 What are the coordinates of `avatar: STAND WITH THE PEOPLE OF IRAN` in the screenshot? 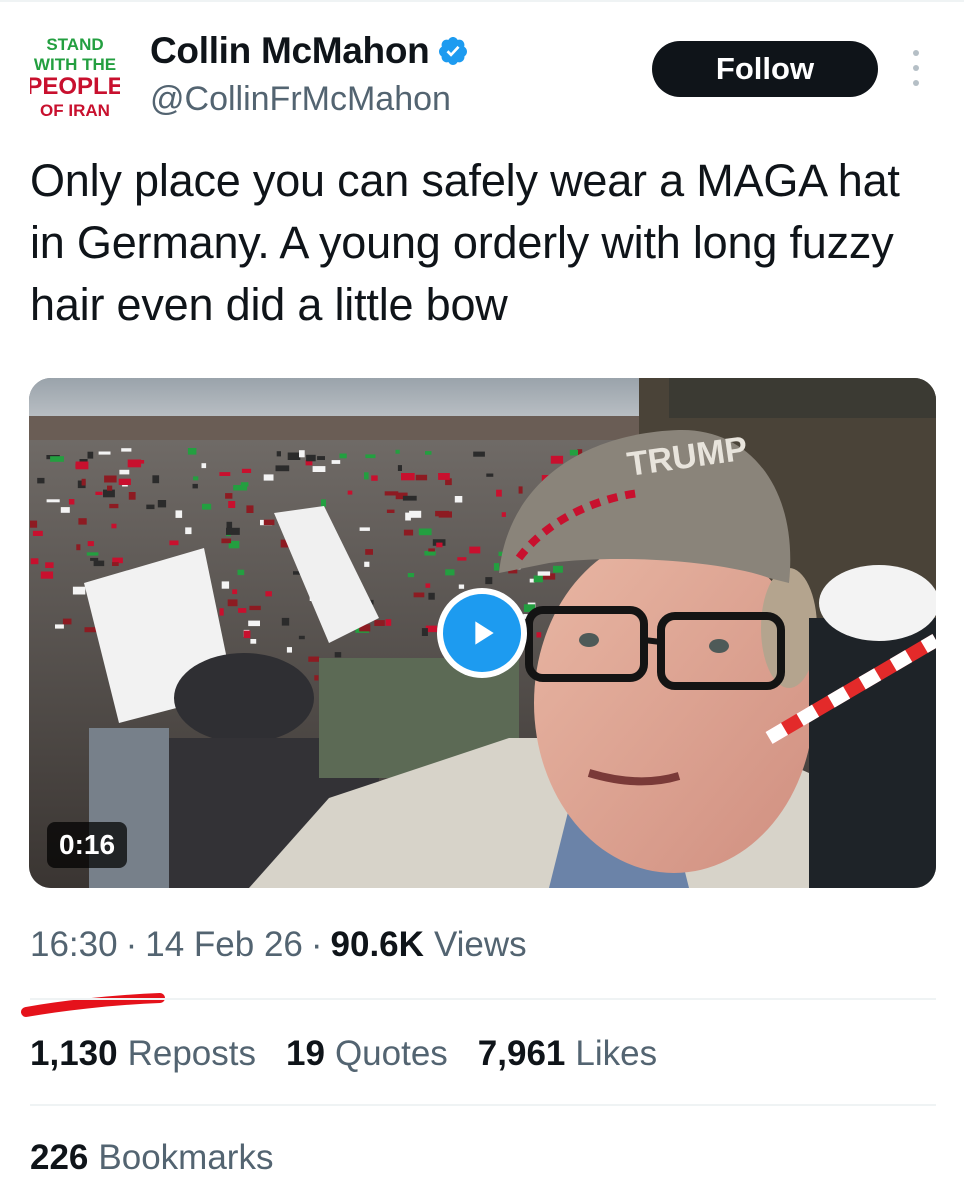 It's located at (75, 77).